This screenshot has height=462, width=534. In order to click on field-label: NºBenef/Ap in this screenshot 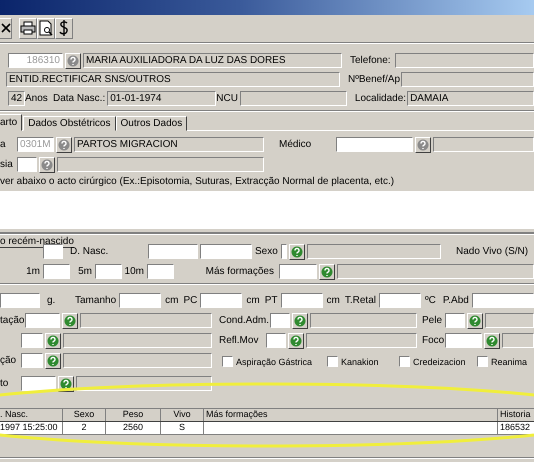, I will do `click(374, 79)`.